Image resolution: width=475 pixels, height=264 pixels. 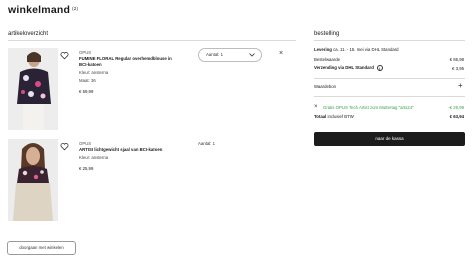 What do you see at coordinates (87, 80) in the screenshot?
I see `product-size: Maat: 36` at bounding box center [87, 80].